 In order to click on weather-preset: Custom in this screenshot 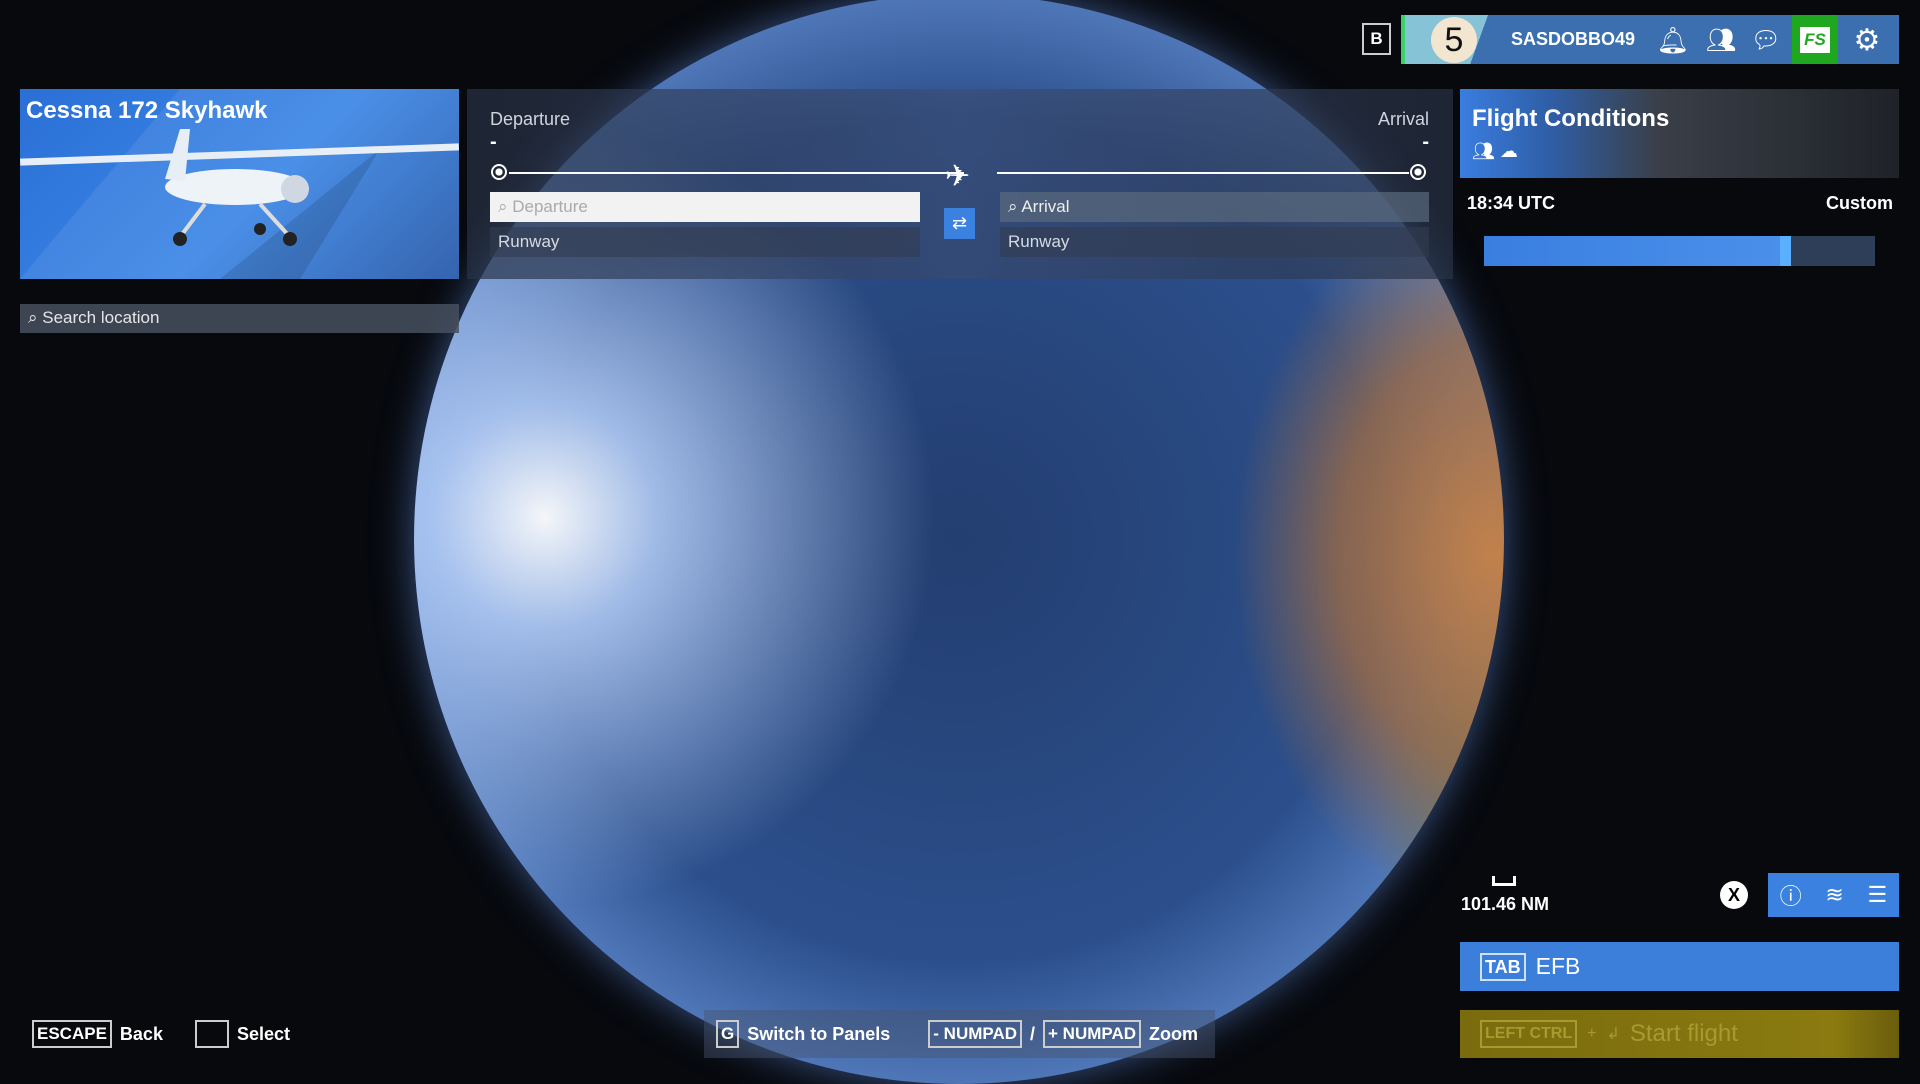, I will do `click(1859, 203)`.